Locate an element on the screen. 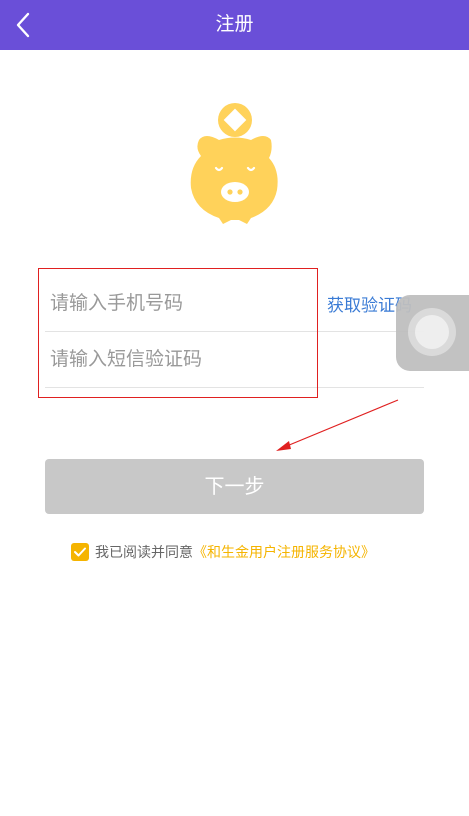 This screenshot has height=816, width=469. page-title: 注册 is located at coordinates (234, 24).